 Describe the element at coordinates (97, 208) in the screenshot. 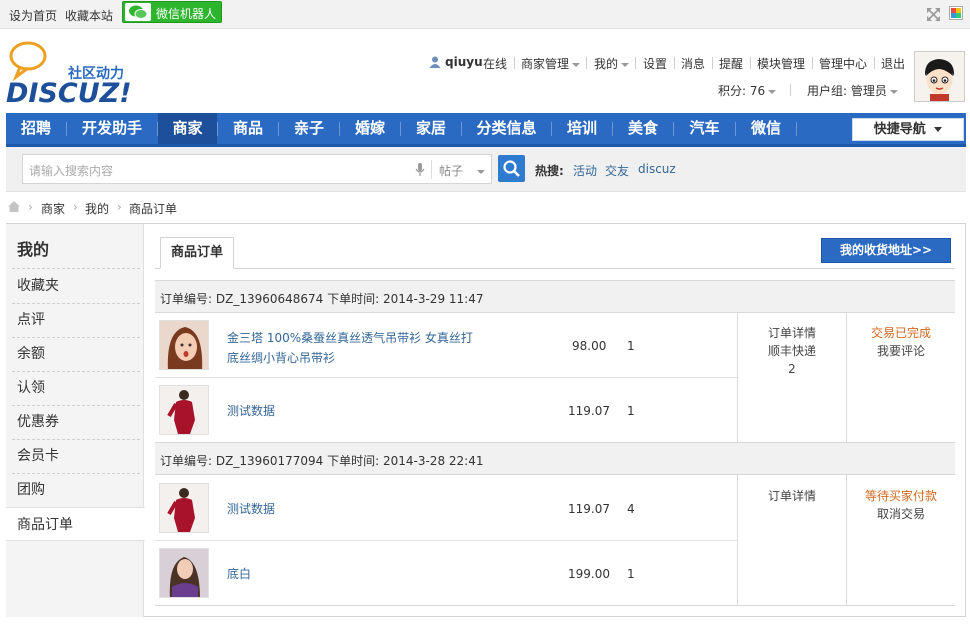

I see `breadcrumb-mine: 我的` at that location.